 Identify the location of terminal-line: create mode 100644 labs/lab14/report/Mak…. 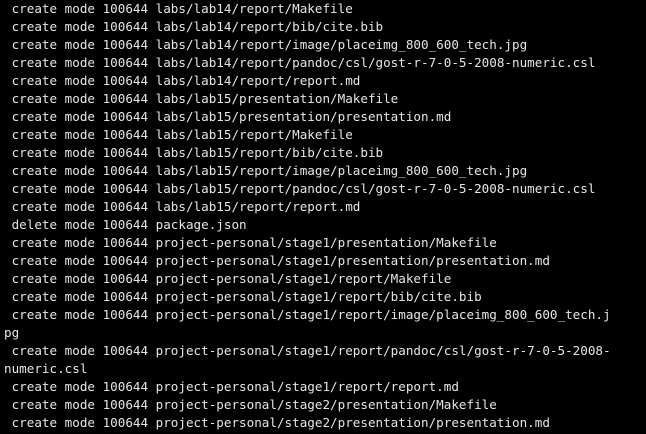
(178, 8).